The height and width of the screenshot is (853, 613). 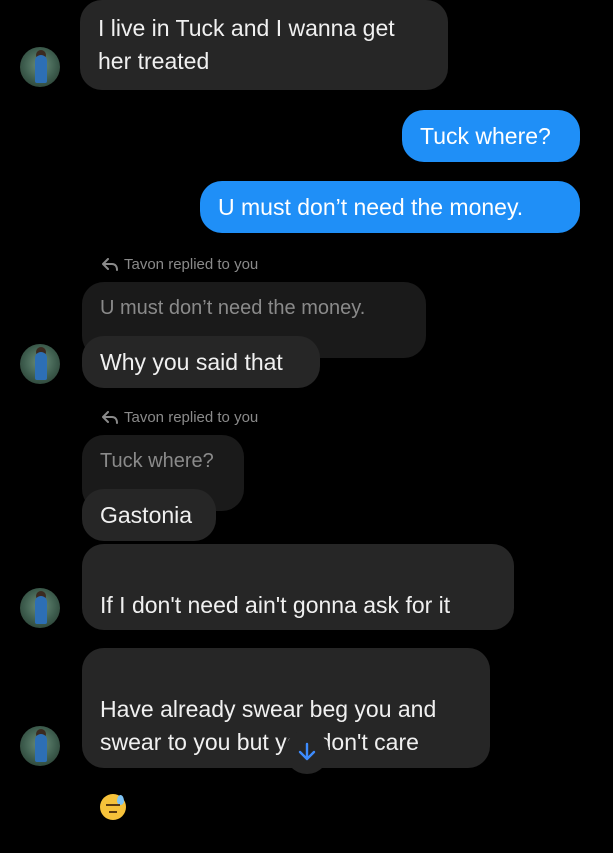 I want to click on outgoing-message: Tuck where?, so click(x=491, y=136).